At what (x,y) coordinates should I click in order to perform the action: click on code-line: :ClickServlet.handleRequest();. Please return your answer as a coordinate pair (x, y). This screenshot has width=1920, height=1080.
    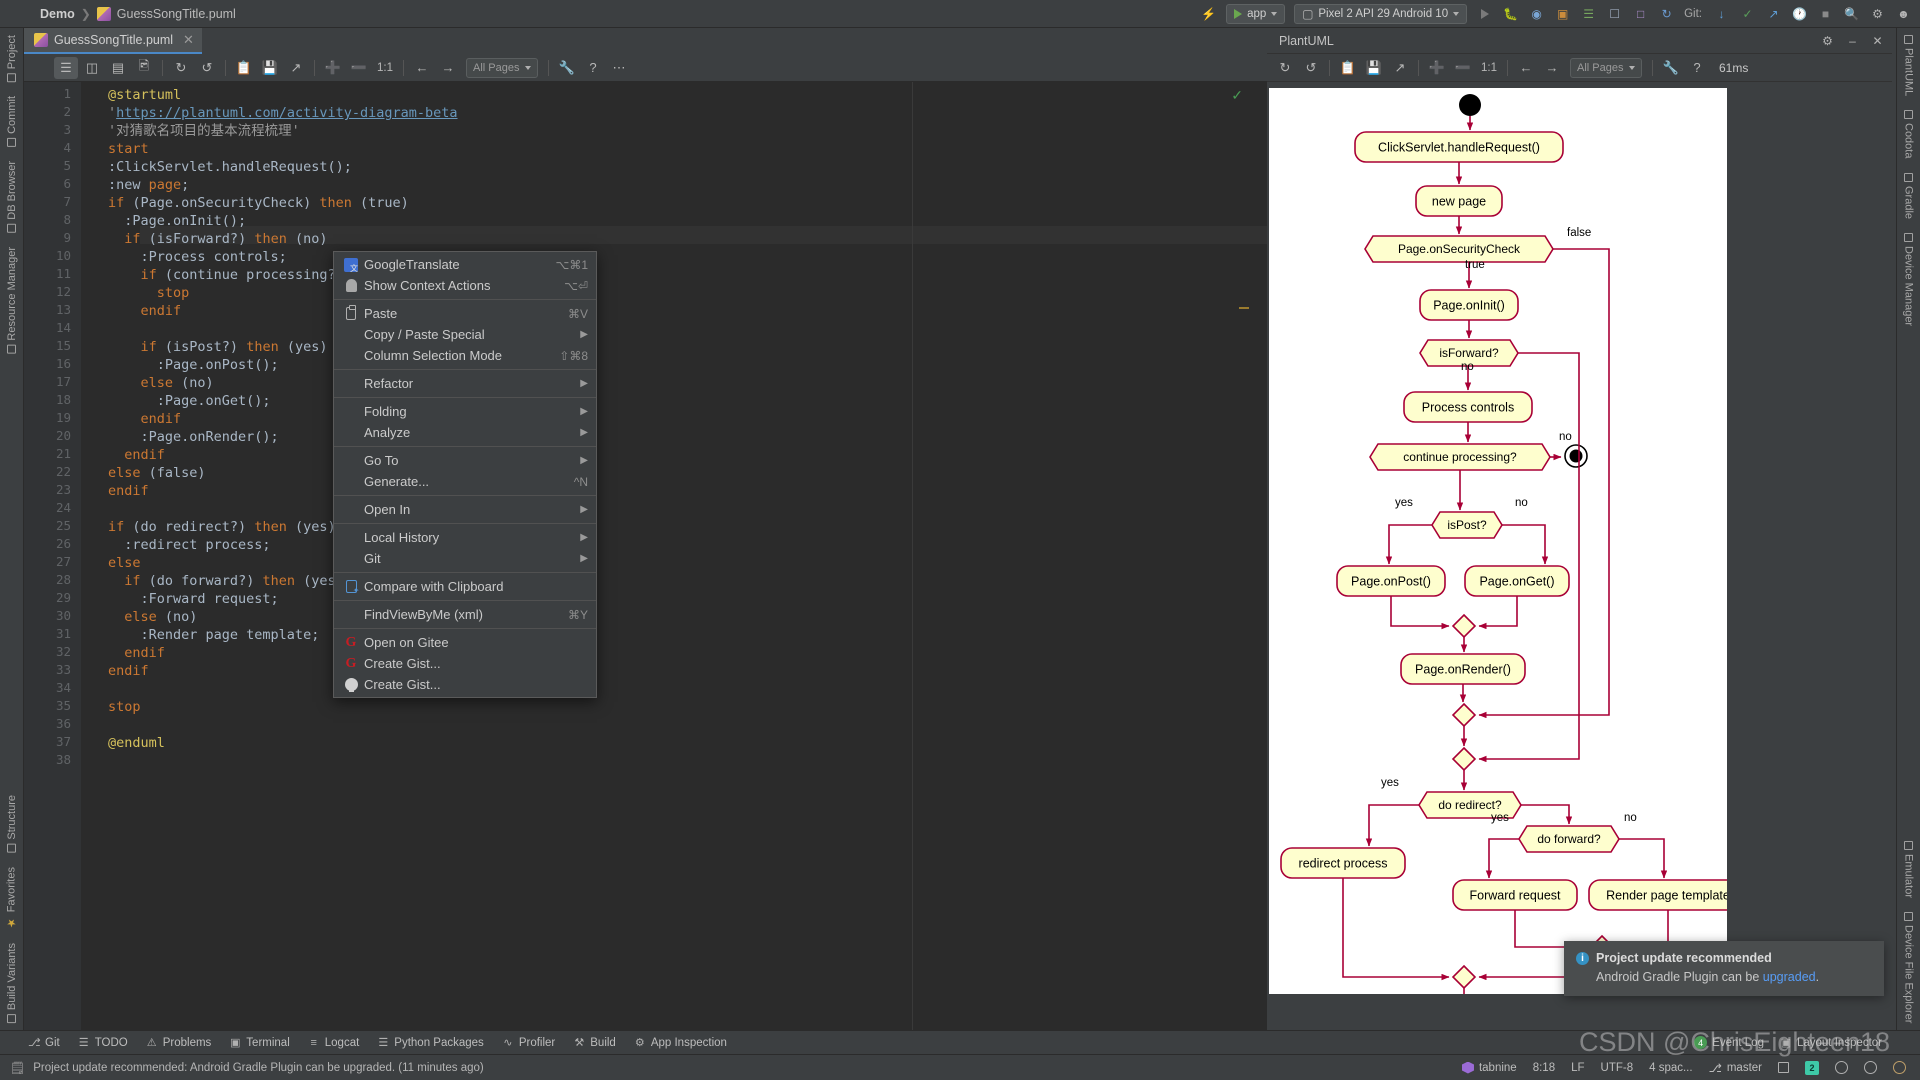
    Looking at the image, I should click on (230, 167).